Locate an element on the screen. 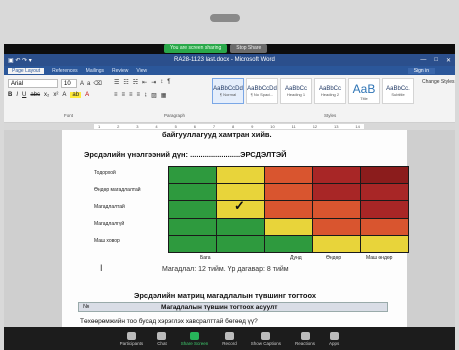  bold-icon: B is located at coordinates (10, 95).